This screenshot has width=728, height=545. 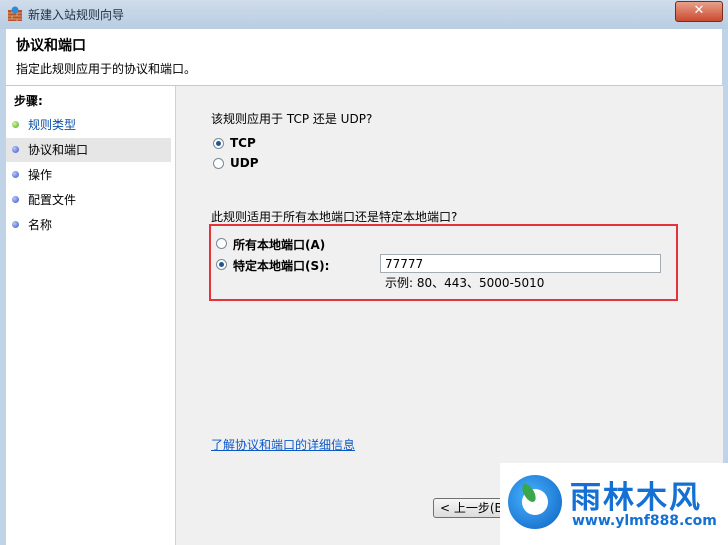 I want to click on step-label: 名称, so click(x=40, y=225).